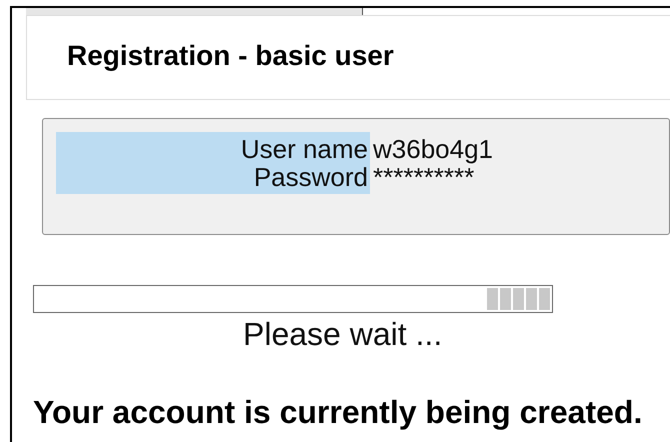 The height and width of the screenshot is (442, 670). Describe the element at coordinates (518, 299) in the screenshot. I see `progress-blocks-drawing` at that location.